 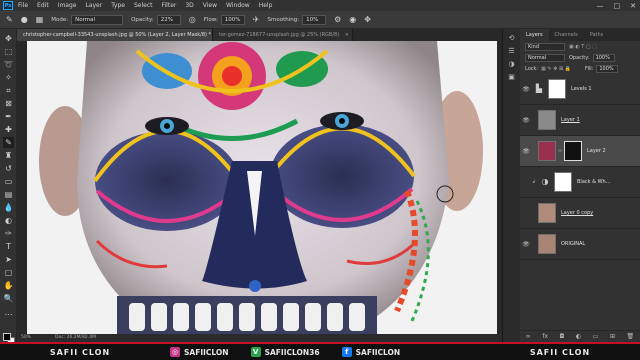 I want to click on path-select-tool-icon: ➤, so click(x=8, y=259).